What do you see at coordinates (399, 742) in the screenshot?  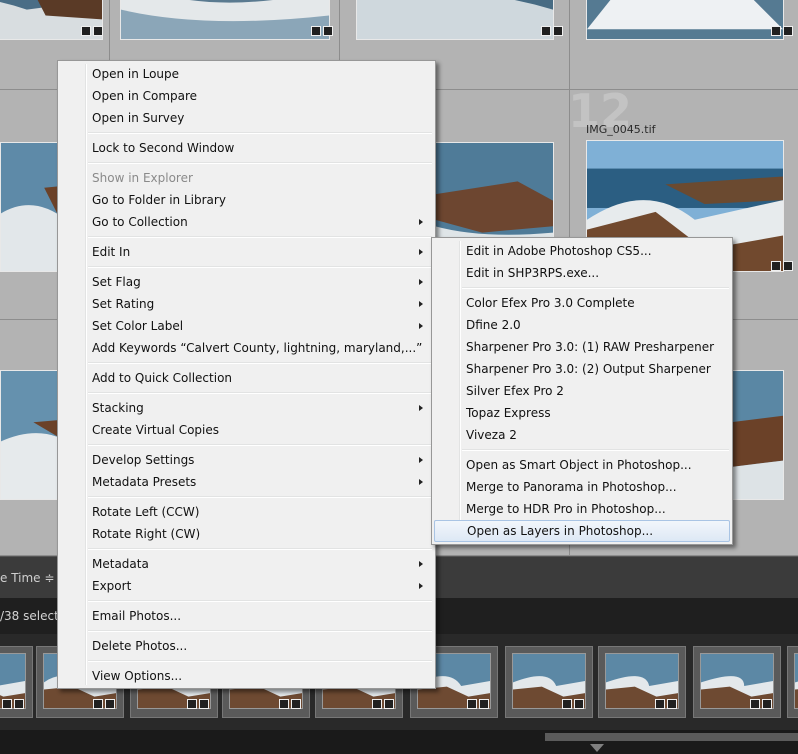 I see `filmstrip-scrollbar` at bounding box center [399, 742].